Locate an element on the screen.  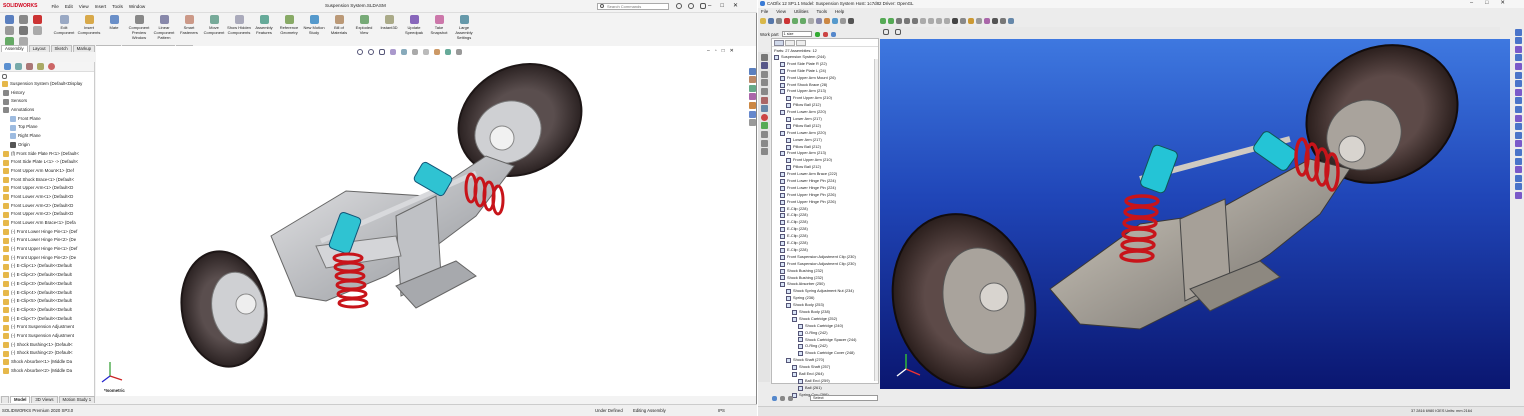
tree-item: Shock Absorber<2> (Middle Da is located at coordinates (47, 371).